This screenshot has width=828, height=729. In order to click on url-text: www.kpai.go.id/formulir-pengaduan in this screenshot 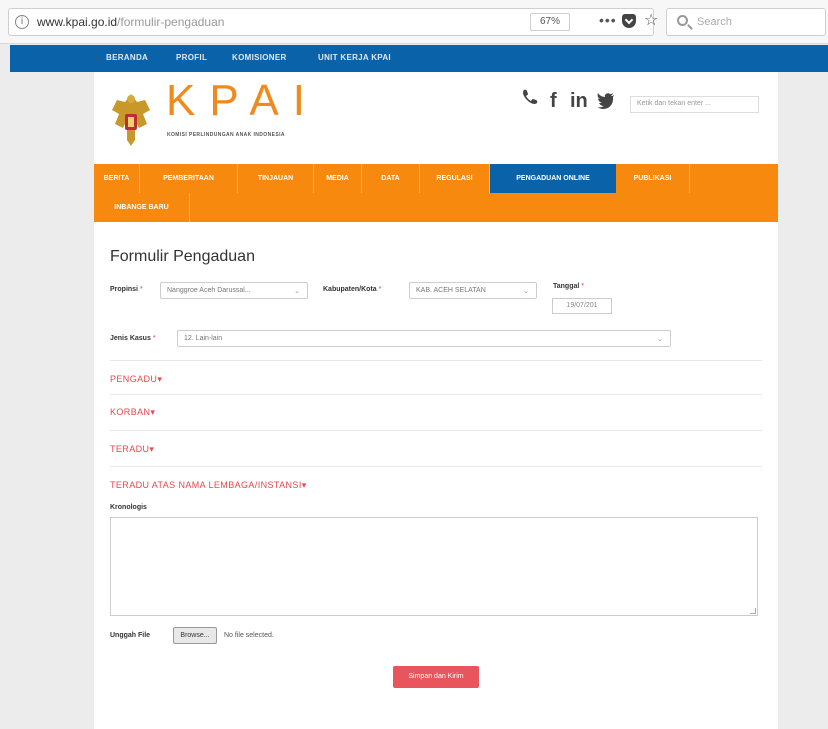, I will do `click(130, 22)`.